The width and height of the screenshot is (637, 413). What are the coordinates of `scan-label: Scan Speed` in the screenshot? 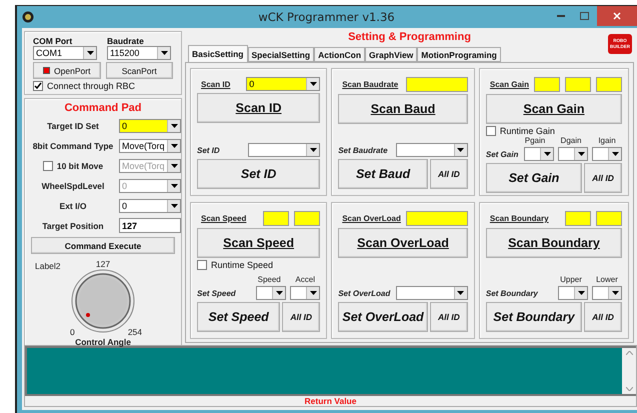 It's located at (223, 218).